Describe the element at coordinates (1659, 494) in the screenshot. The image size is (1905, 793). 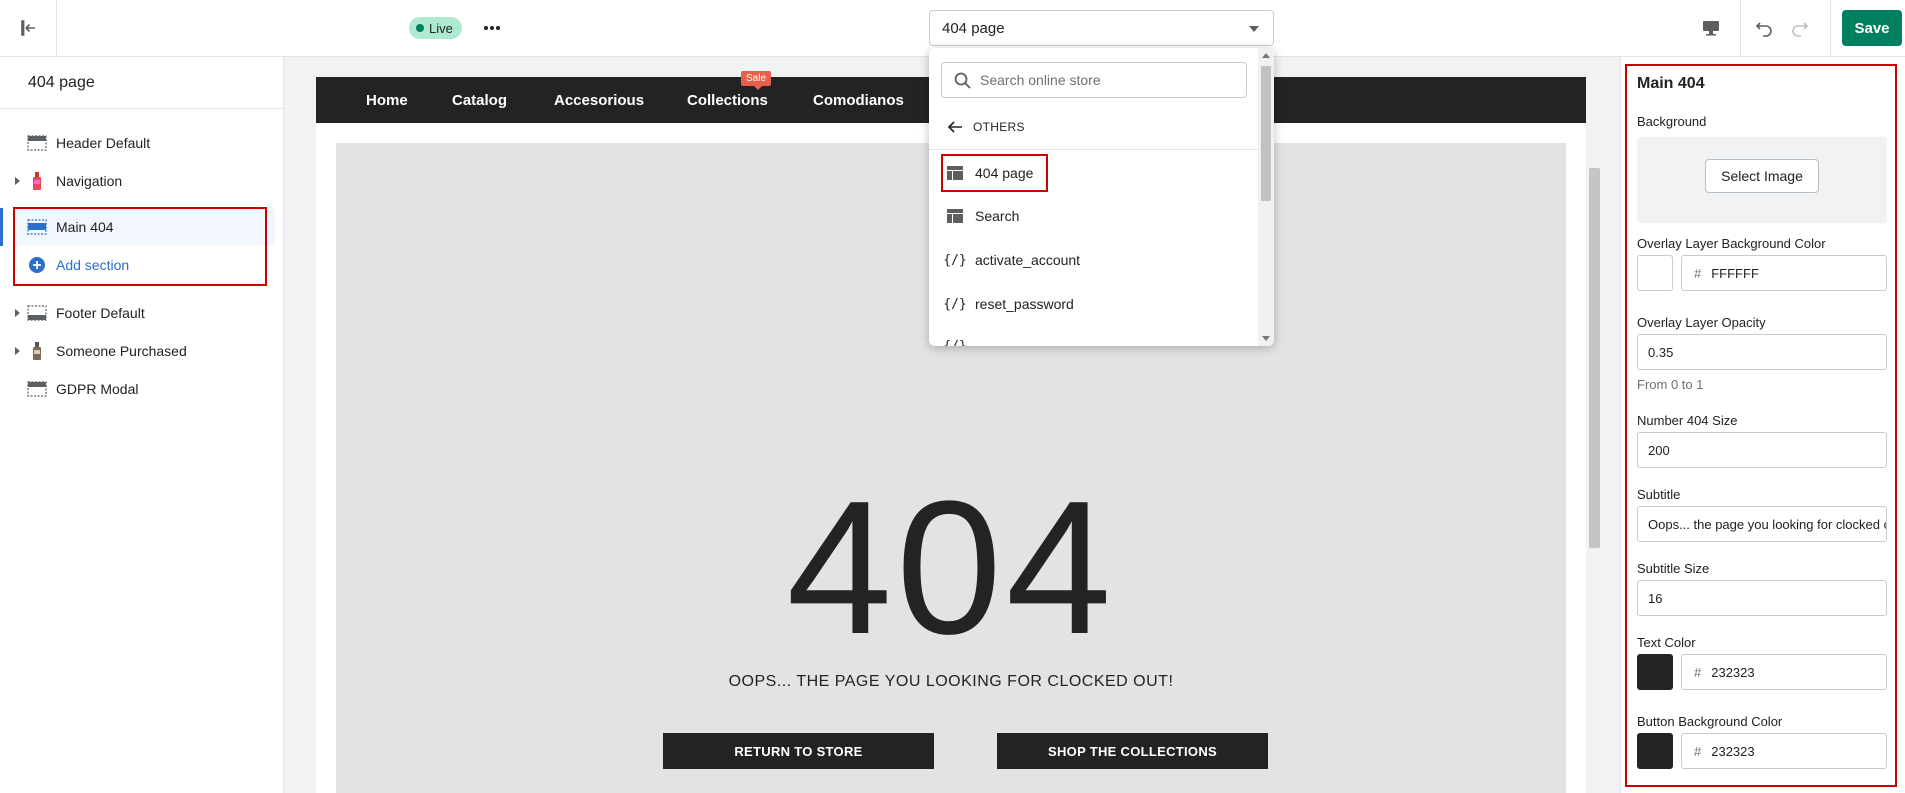
I see `subtitle-label: Subtitle` at that location.